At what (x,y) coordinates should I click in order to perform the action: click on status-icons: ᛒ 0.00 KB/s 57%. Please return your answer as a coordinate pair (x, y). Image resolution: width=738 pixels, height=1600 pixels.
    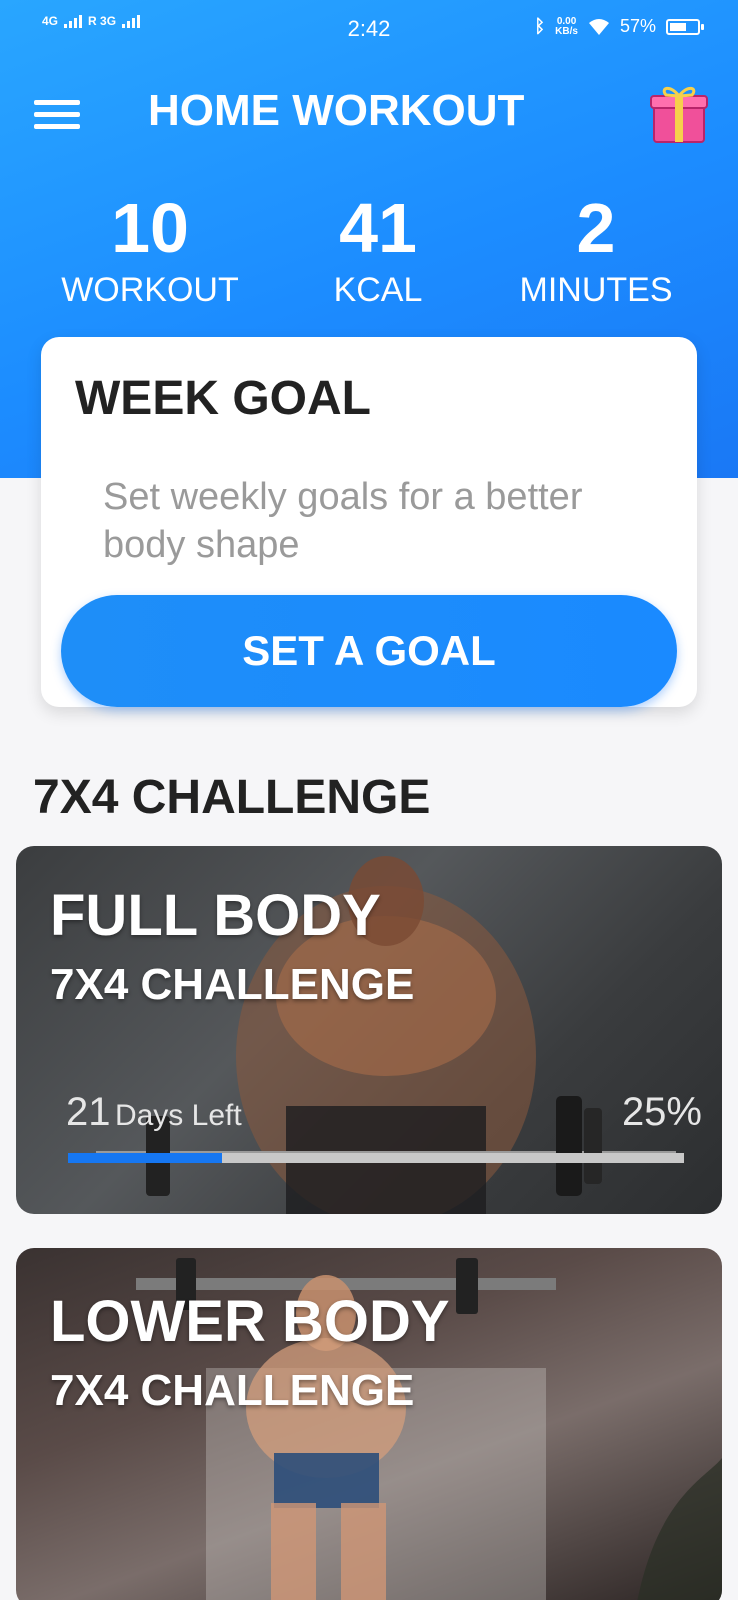
    Looking at the image, I should click on (619, 26).